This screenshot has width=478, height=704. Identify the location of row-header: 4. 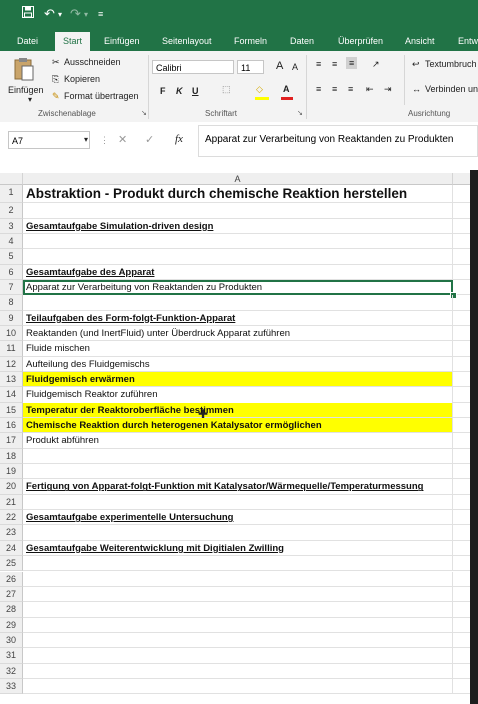
(11, 242).